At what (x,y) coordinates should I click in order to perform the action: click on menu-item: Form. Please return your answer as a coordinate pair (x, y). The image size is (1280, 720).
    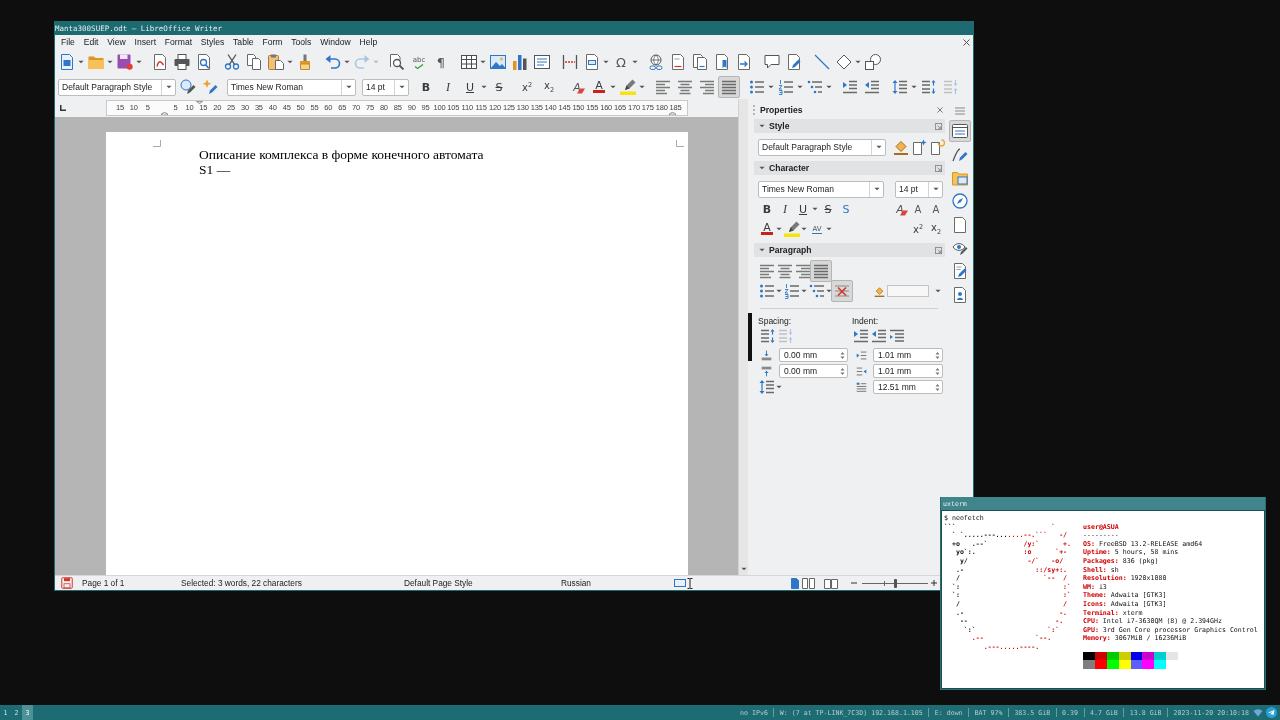
    Looking at the image, I should click on (272, 42).